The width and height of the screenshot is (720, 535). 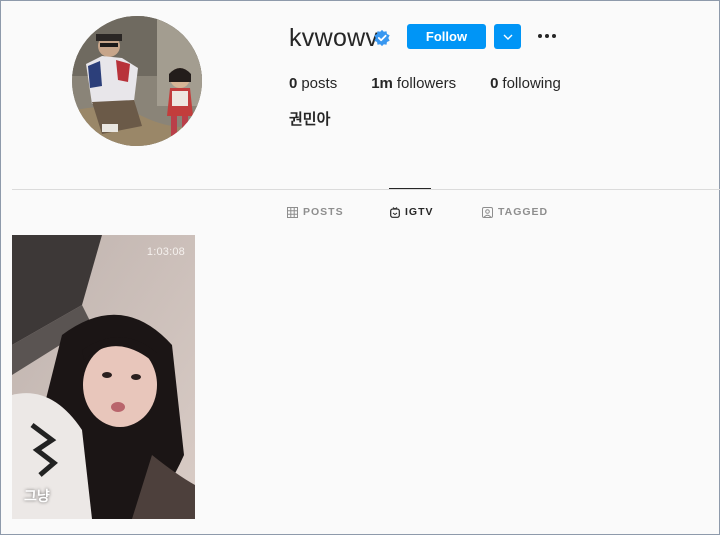 I want to click on stat-following-label: following, so click(x=531, y=83).